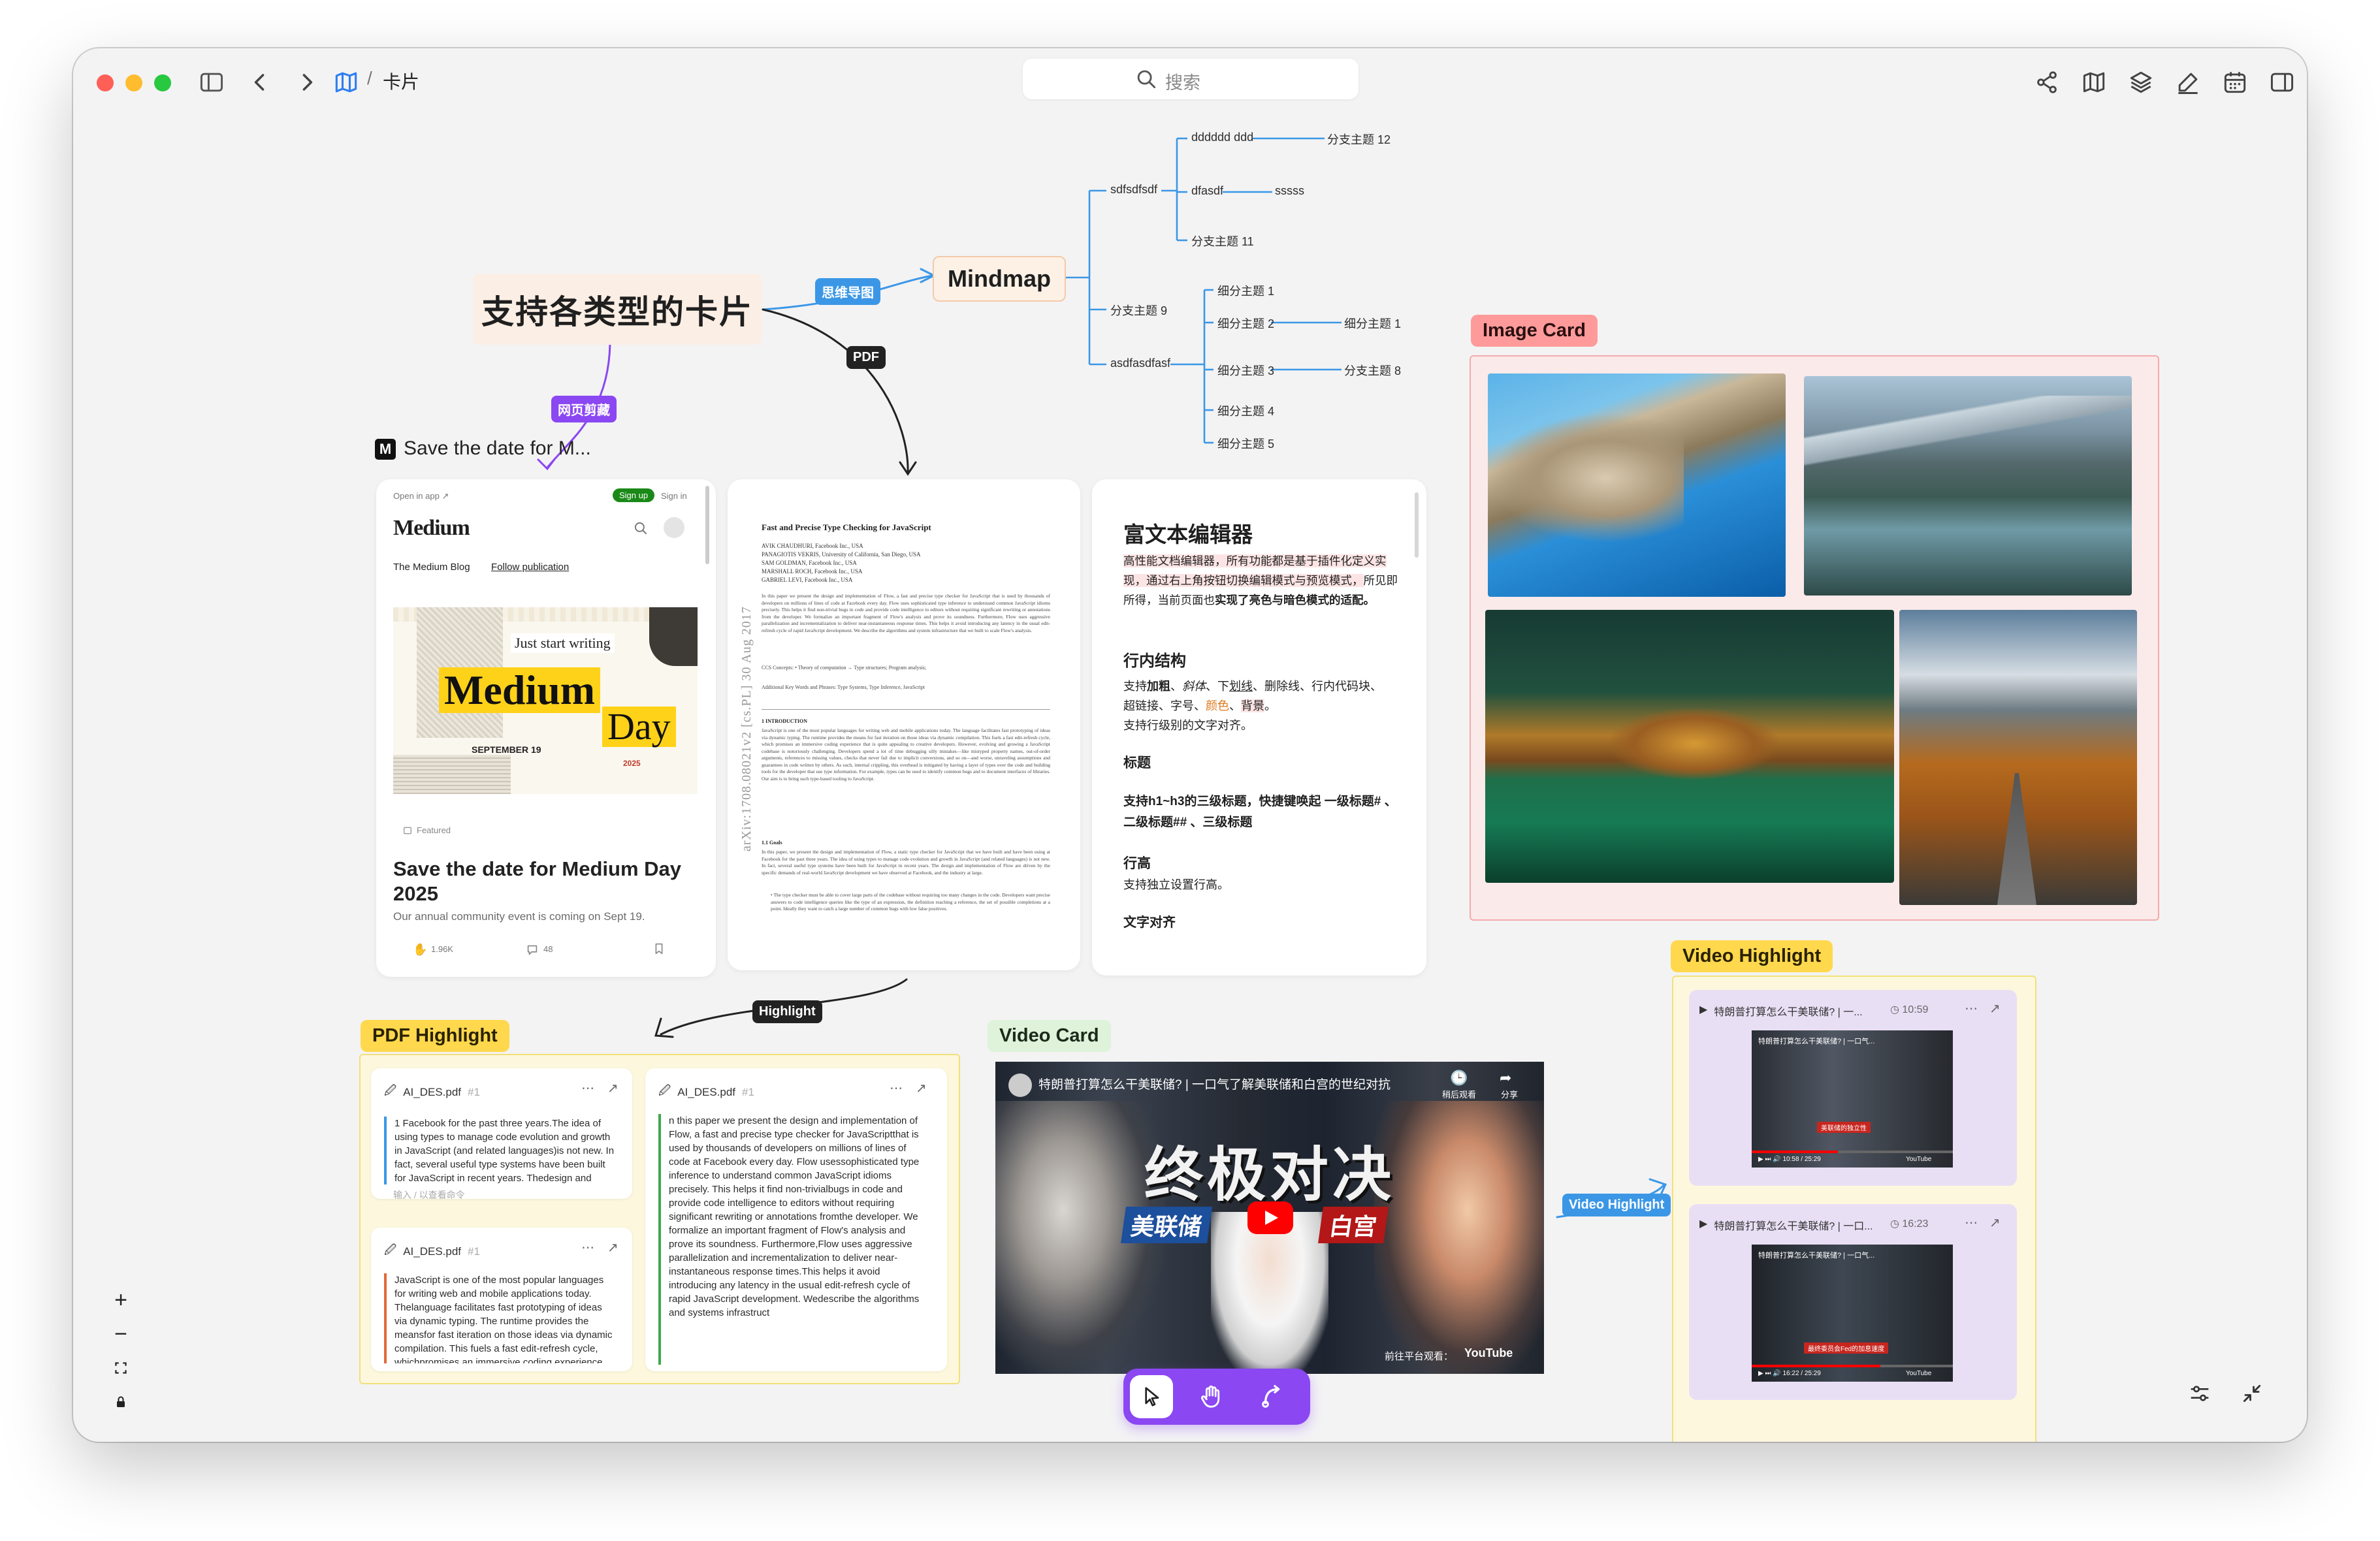  What do you see at coordinates (1637, 485) in the screenshot?
I see `cliff-beach-photo` at bounding box center [1637, 485].